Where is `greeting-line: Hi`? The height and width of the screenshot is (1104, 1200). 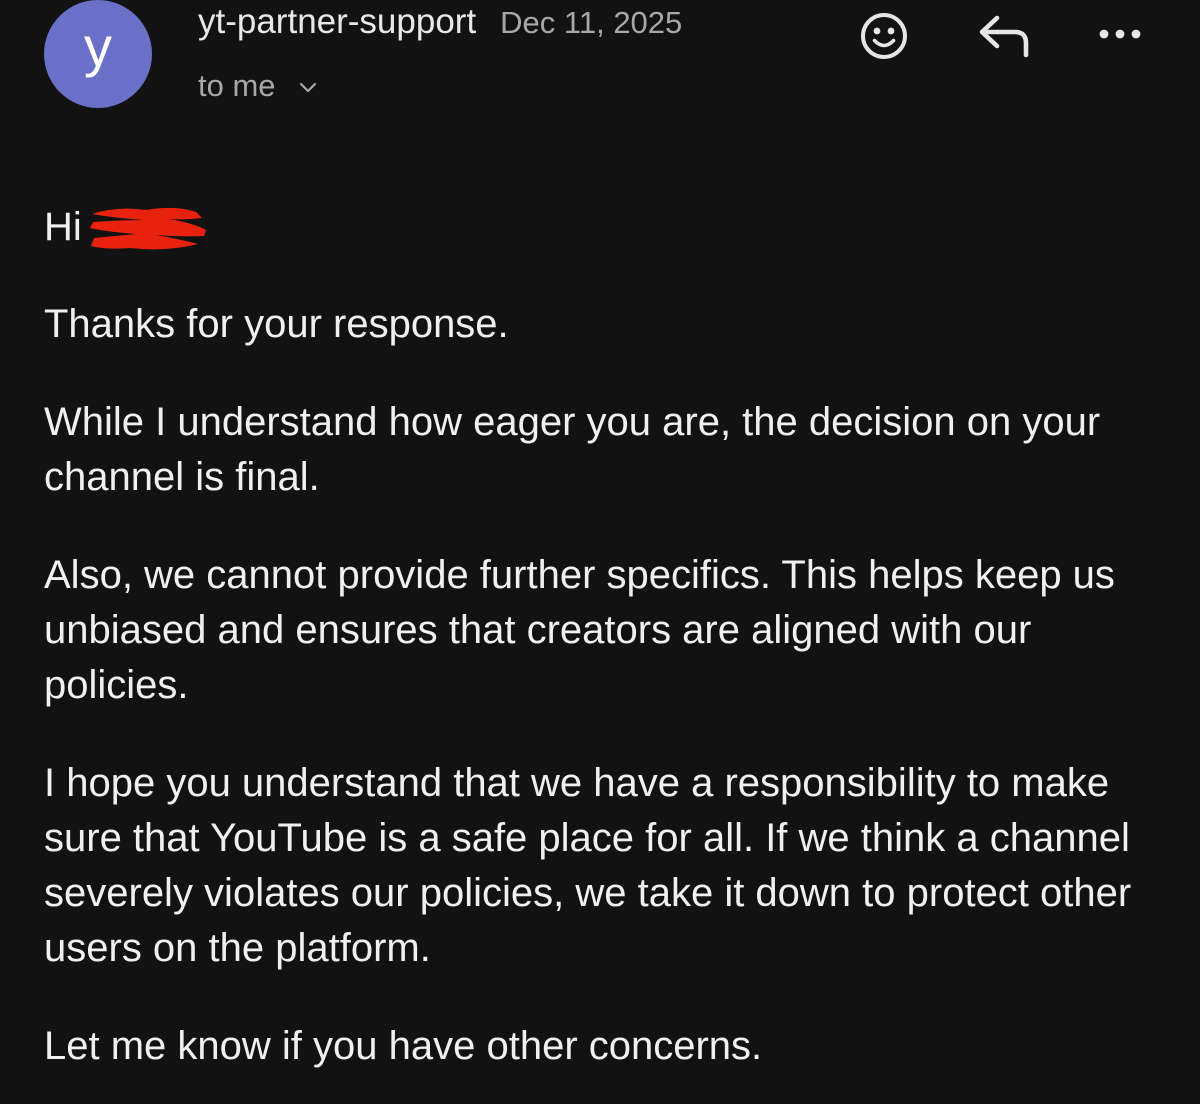
greeting-line: Hi is located at coordinates (604, 227).